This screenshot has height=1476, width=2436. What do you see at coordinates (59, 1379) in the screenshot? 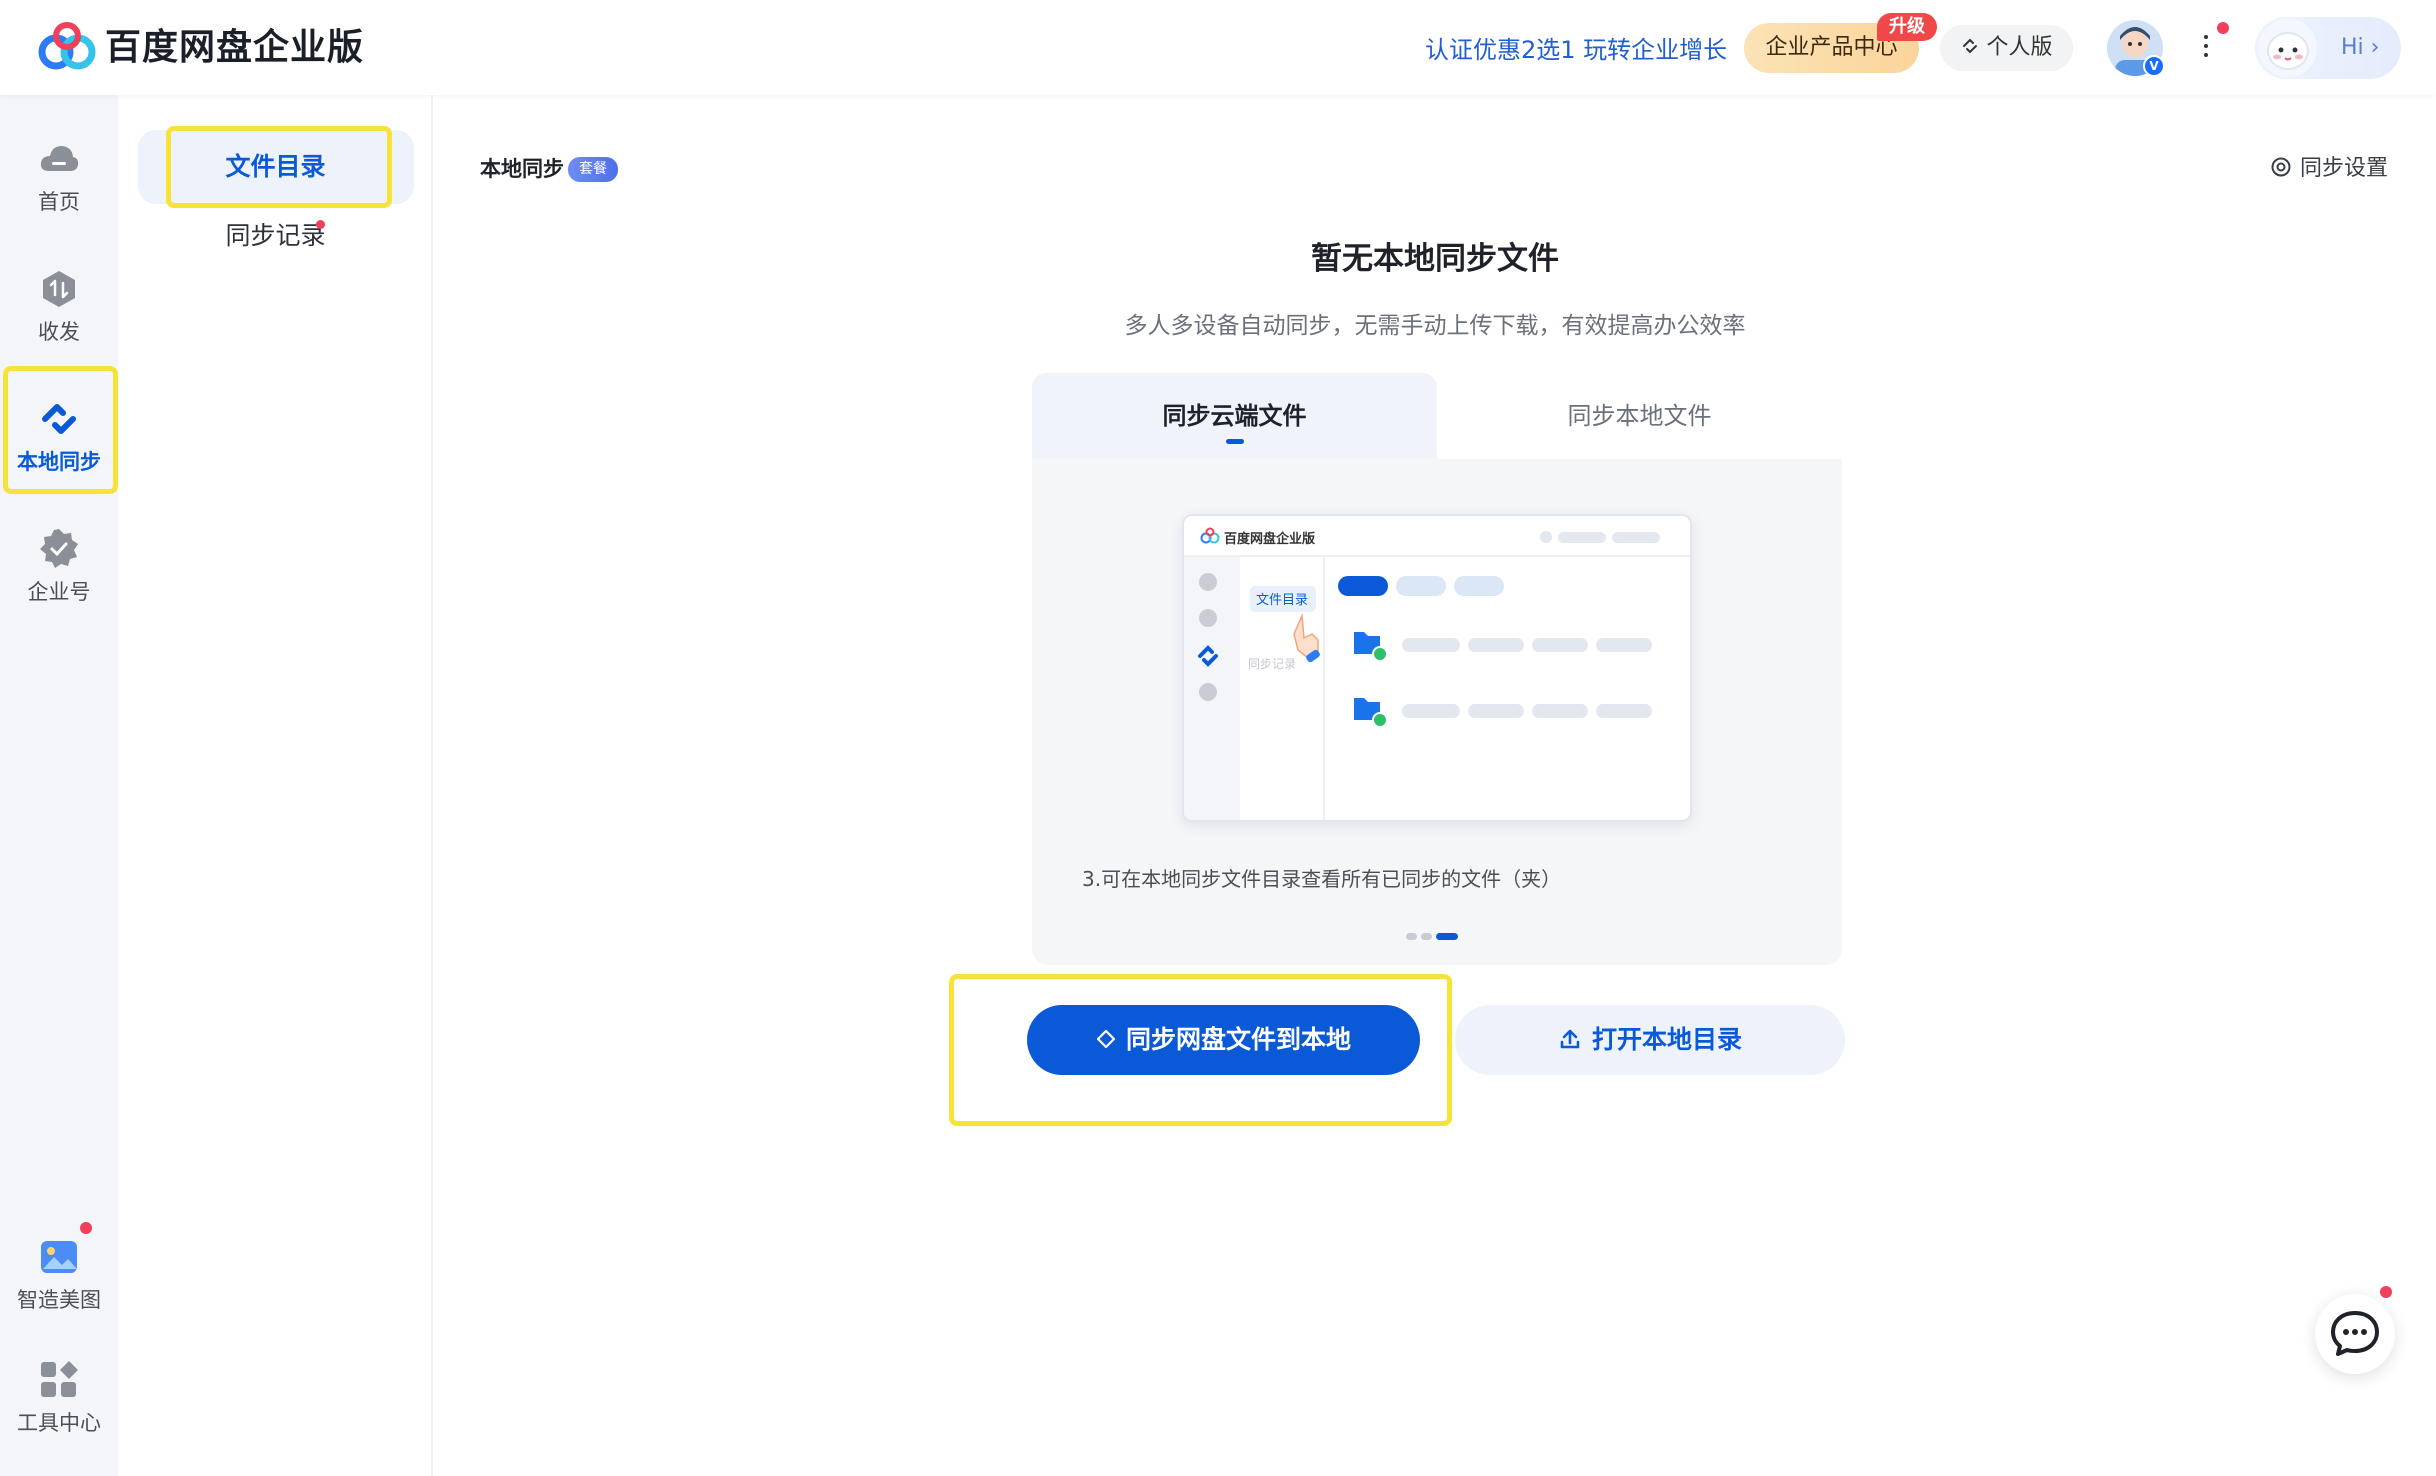
I see `apps-icon` at bounding box center [59, 1379].